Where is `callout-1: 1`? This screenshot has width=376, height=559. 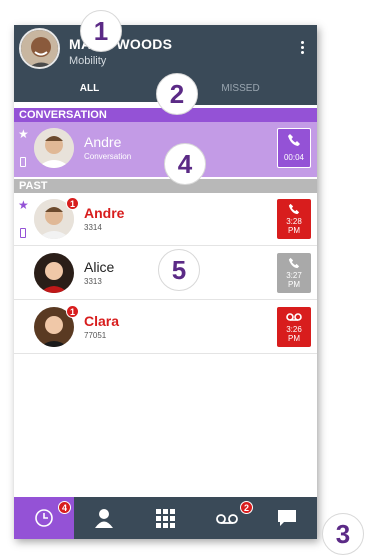
callout-1: 1 is located at coordinates (101, 31).